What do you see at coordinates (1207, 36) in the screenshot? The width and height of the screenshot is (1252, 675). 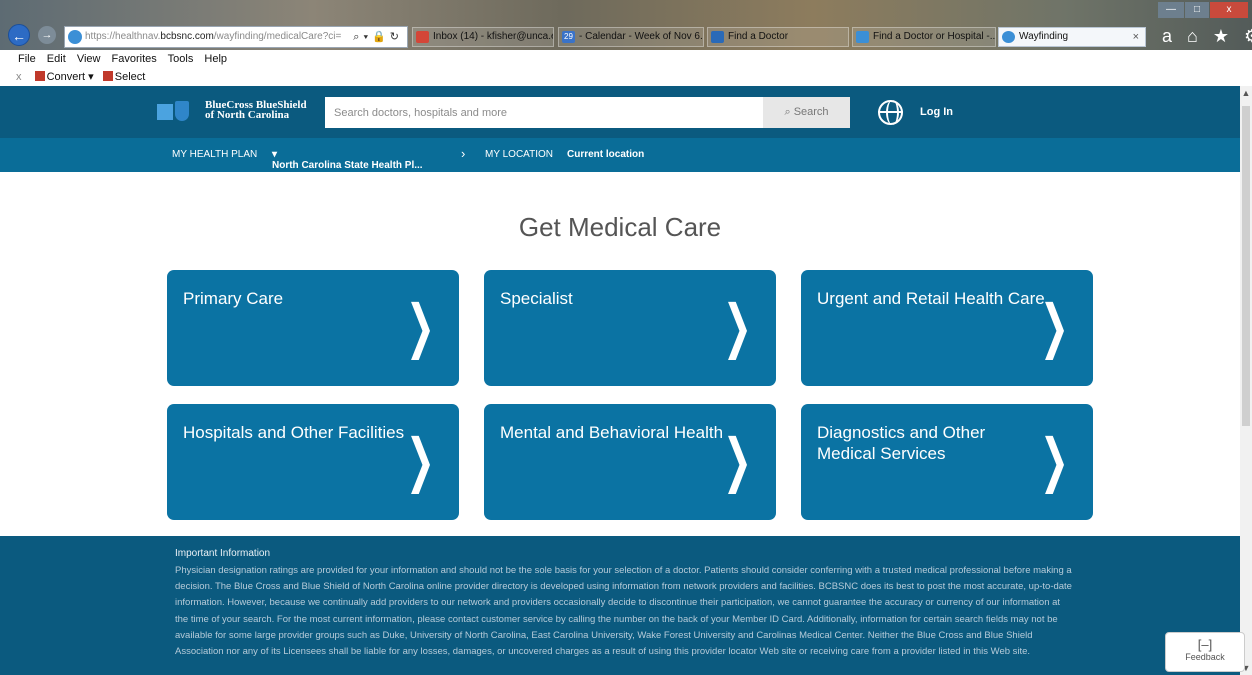 I see `toolbar-icons: a ⌂ ★ ⚙` at bounding box center [1207, 36].